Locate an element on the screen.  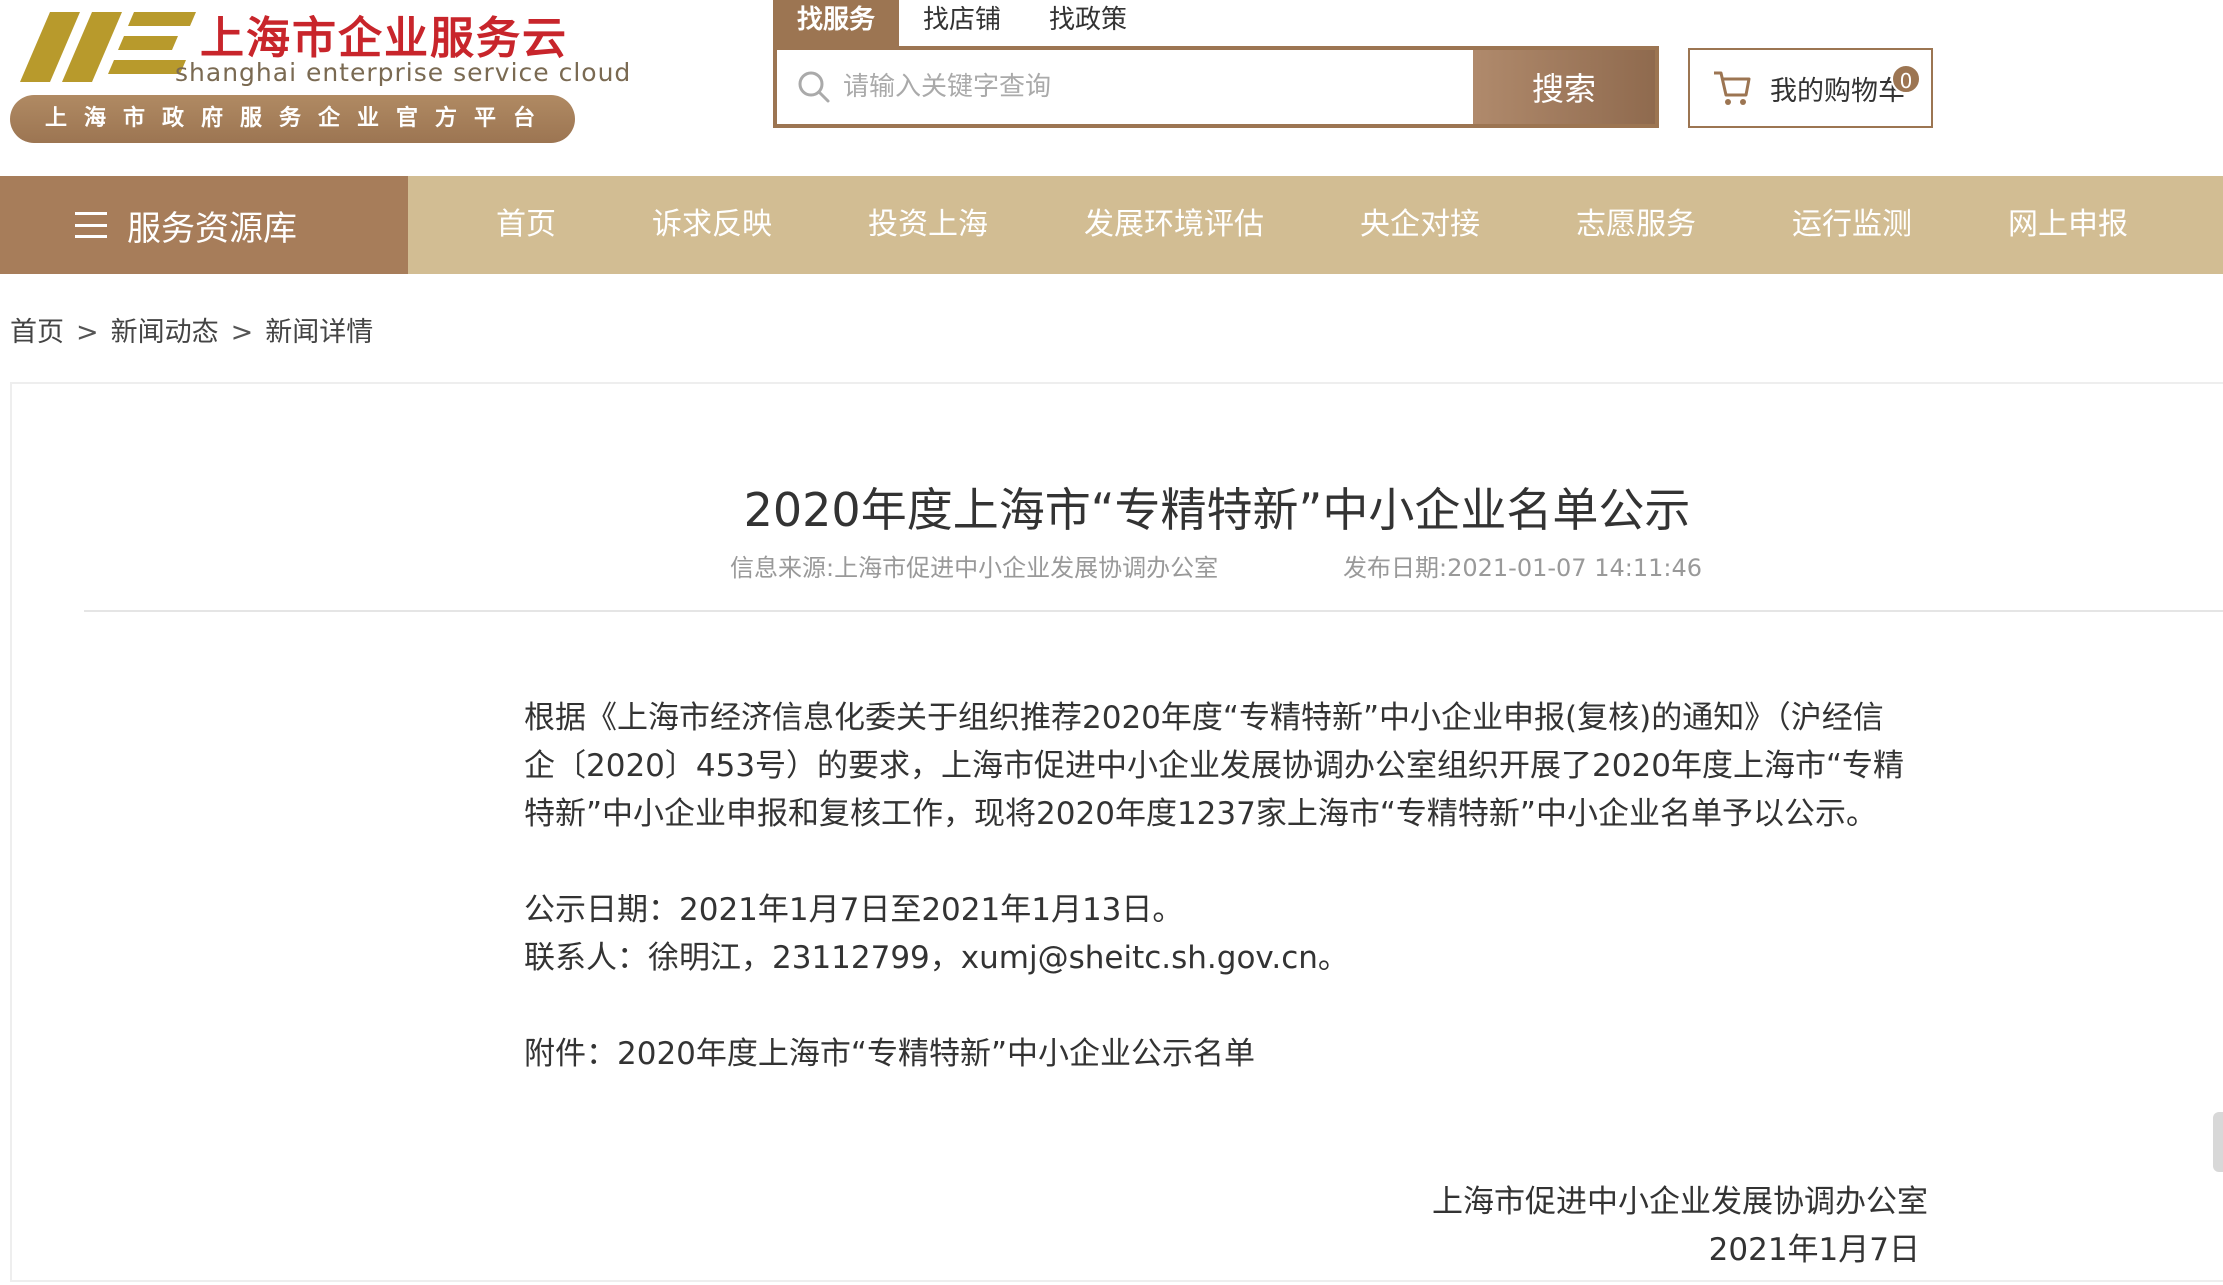
search-tab-shops: 找店铺 is located at coordinates (962, 23).